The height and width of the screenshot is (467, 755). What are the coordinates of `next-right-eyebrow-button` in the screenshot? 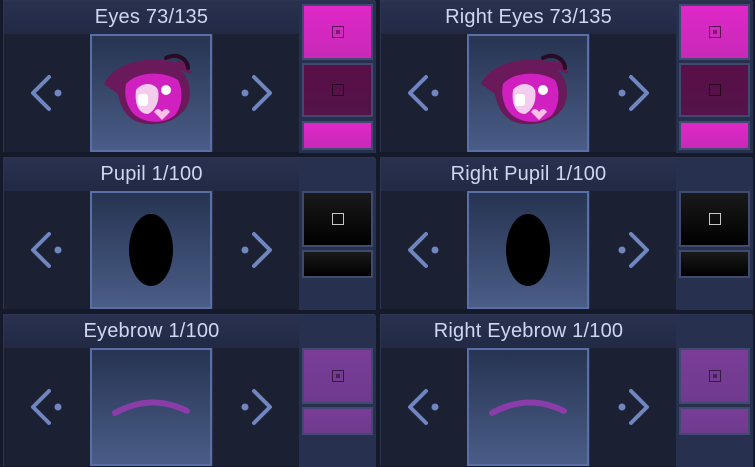 It's located at (632, 407).